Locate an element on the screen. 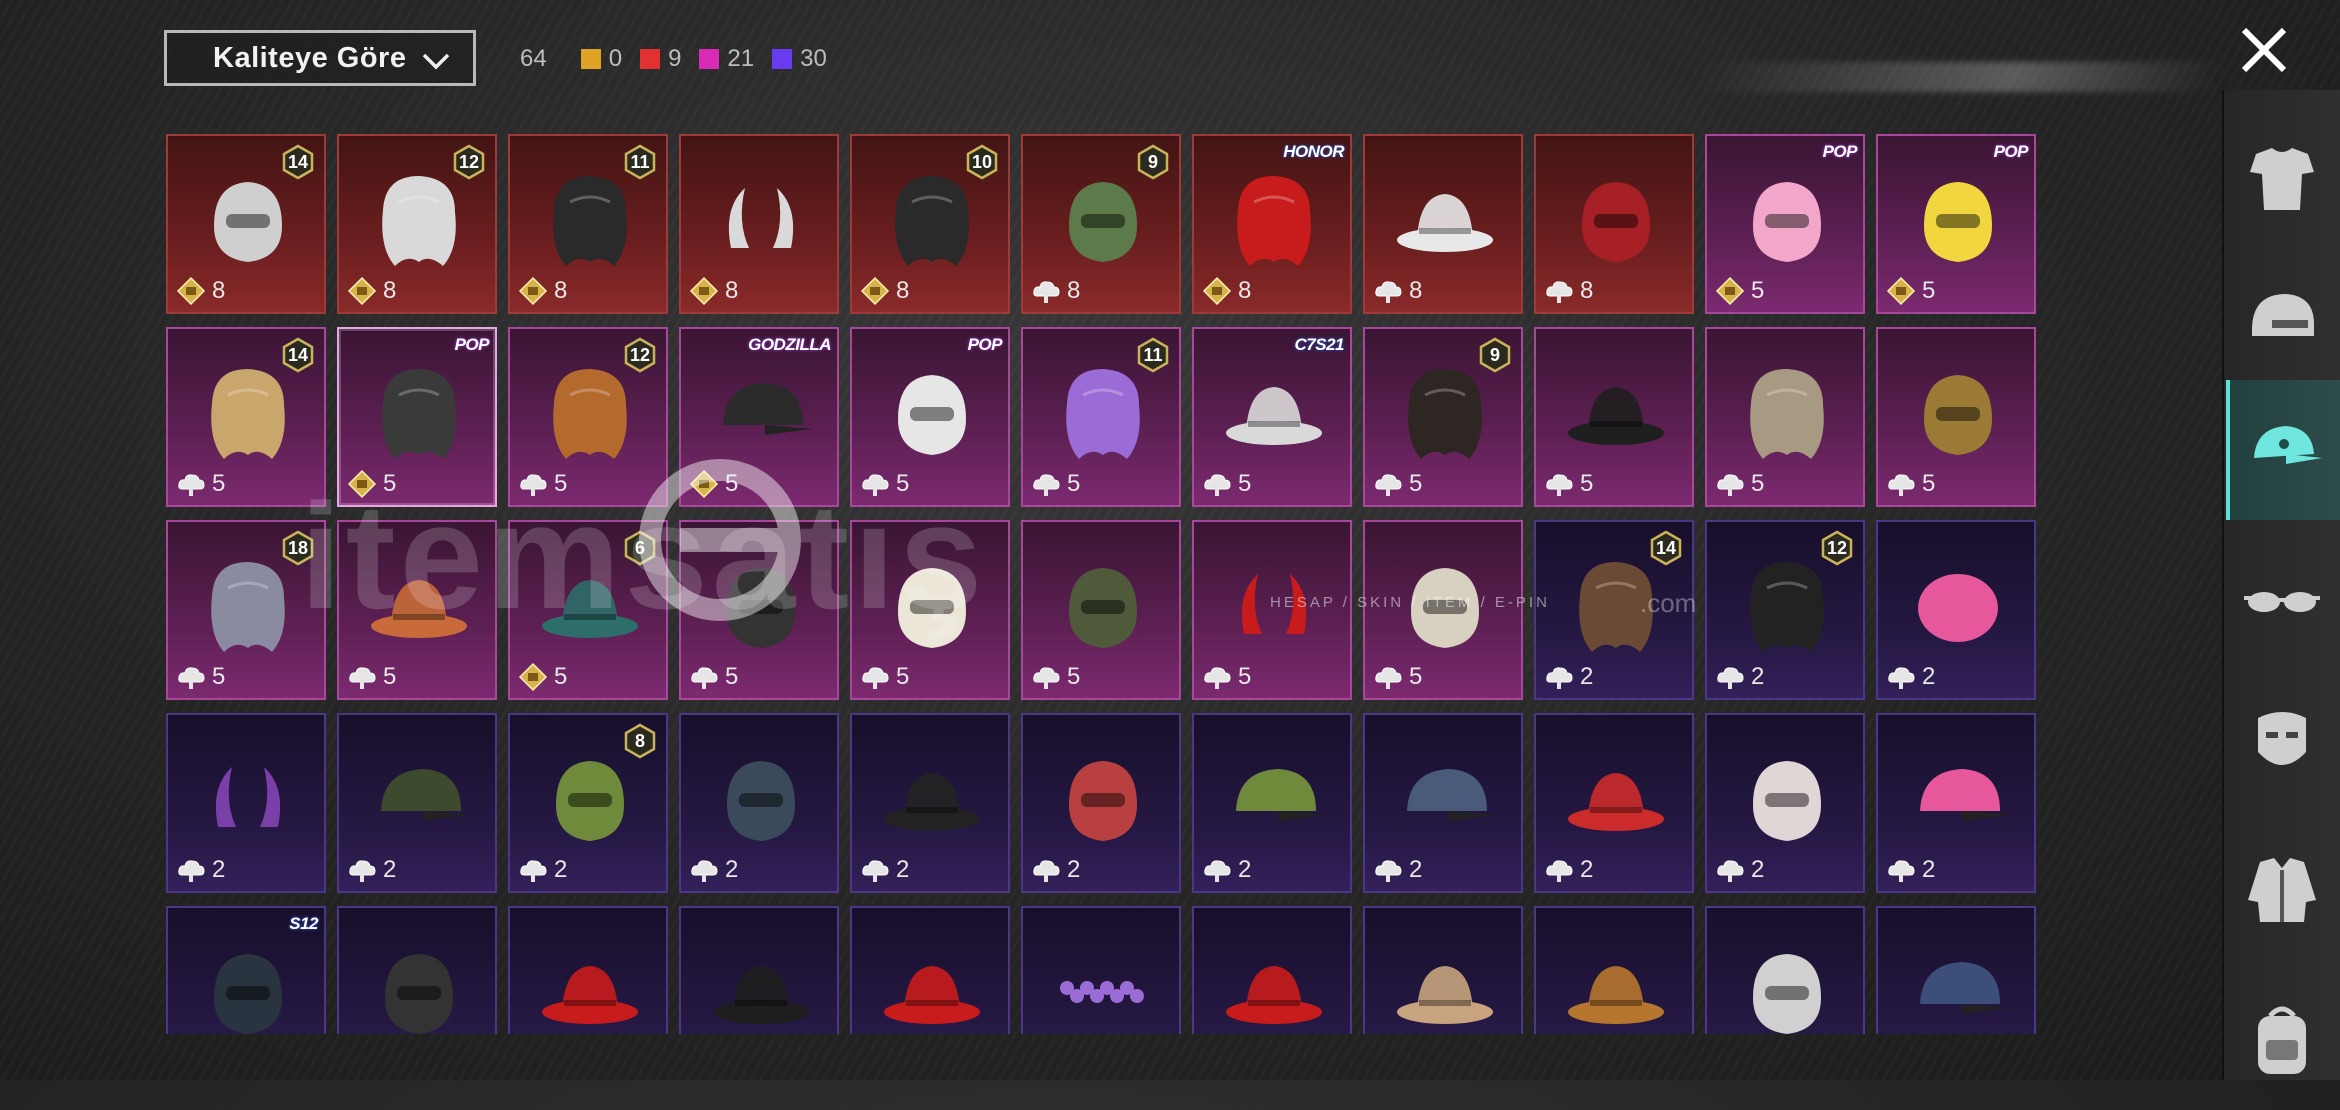 The width and height of the screenshot is (2340, 1110). collab-badge: POP is located at coordinates (1840, 151).